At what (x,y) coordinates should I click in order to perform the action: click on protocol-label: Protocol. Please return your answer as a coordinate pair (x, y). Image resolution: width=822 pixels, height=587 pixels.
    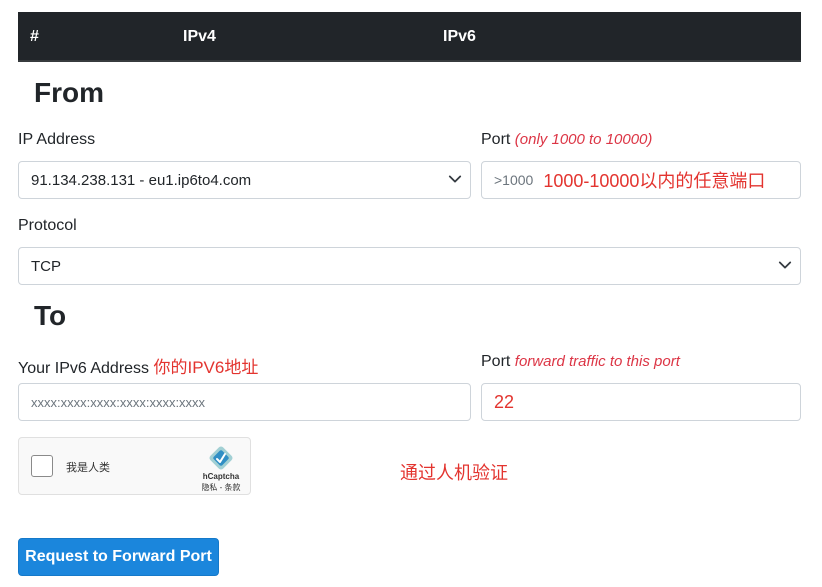
    Looking at the image, I should click on (47, 226).